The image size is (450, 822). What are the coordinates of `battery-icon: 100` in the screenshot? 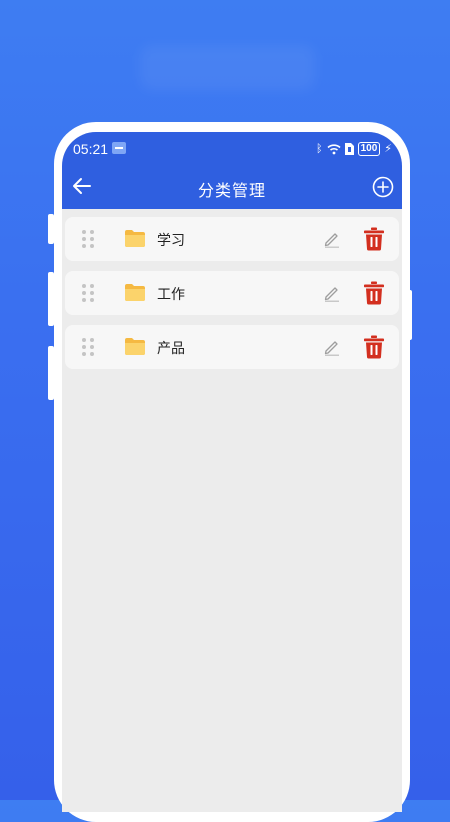 It's located at (369, 149).